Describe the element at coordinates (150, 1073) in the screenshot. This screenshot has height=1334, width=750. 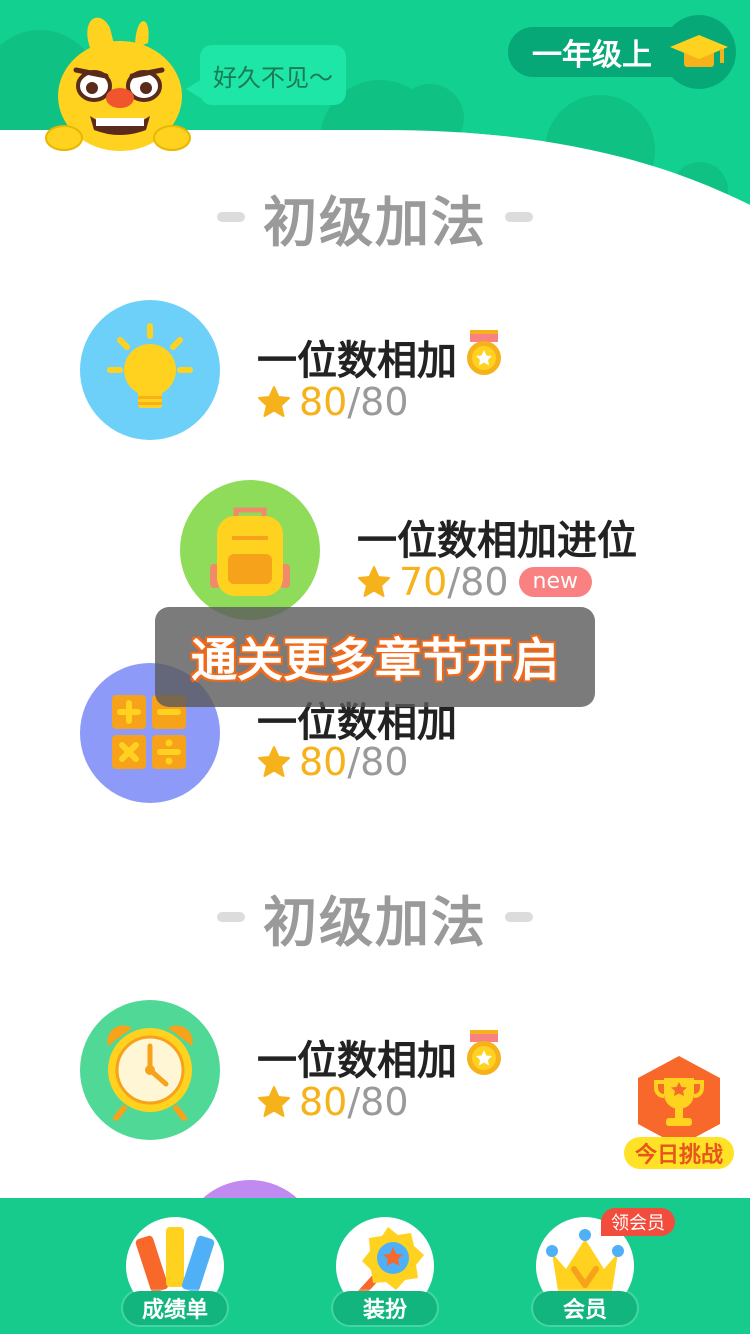
I see `alarm-clock-icon` at that location.